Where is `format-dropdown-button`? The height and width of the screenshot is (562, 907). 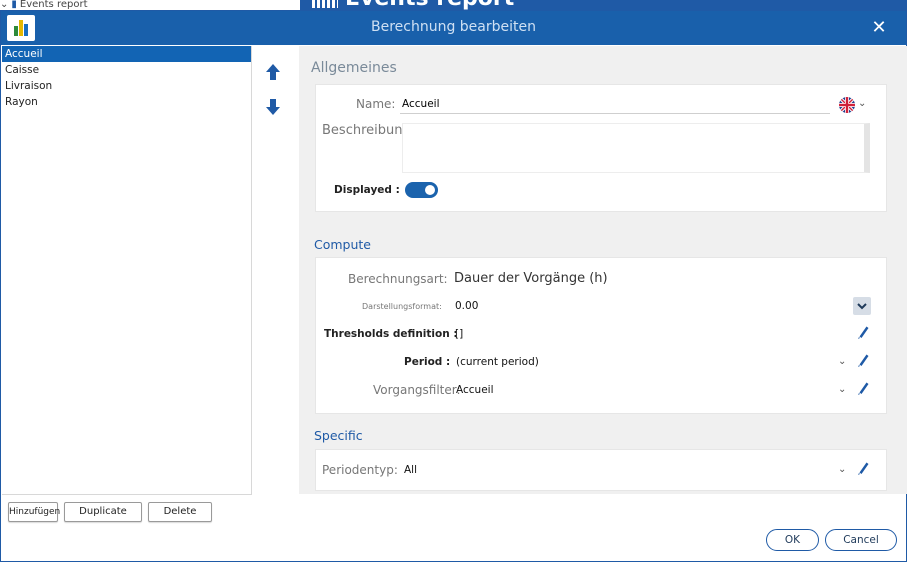 format-dropdown-button is located at coordinates (862, 306).